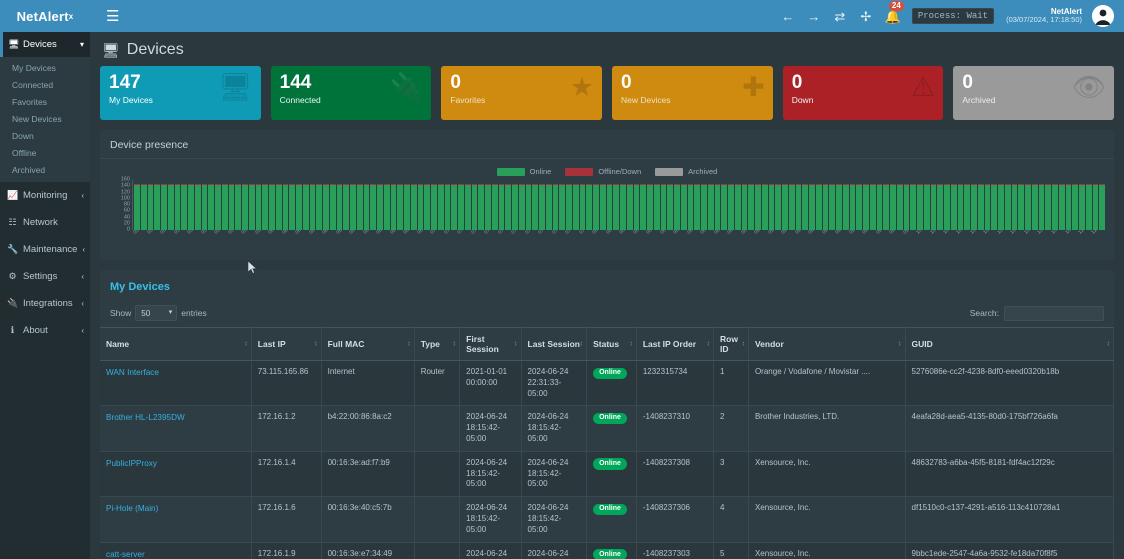 The image size is (1124, 559). I want to click on device-link: catt-server, so click(125, 554).